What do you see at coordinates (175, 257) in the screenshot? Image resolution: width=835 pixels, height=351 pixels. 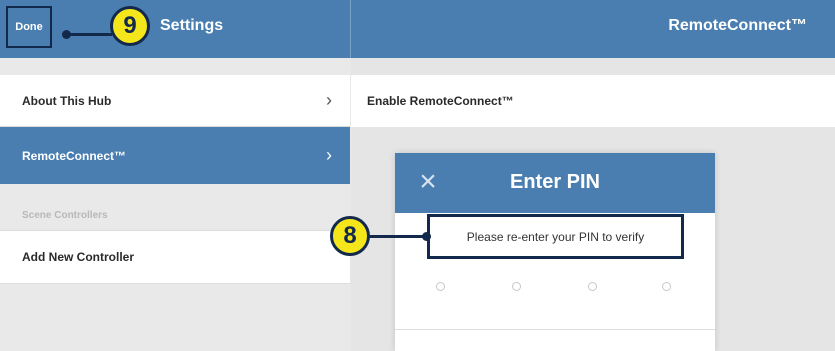 I see `sidebar-item-add-new-controller: Add New Controller` at bounding box center [175, 257].